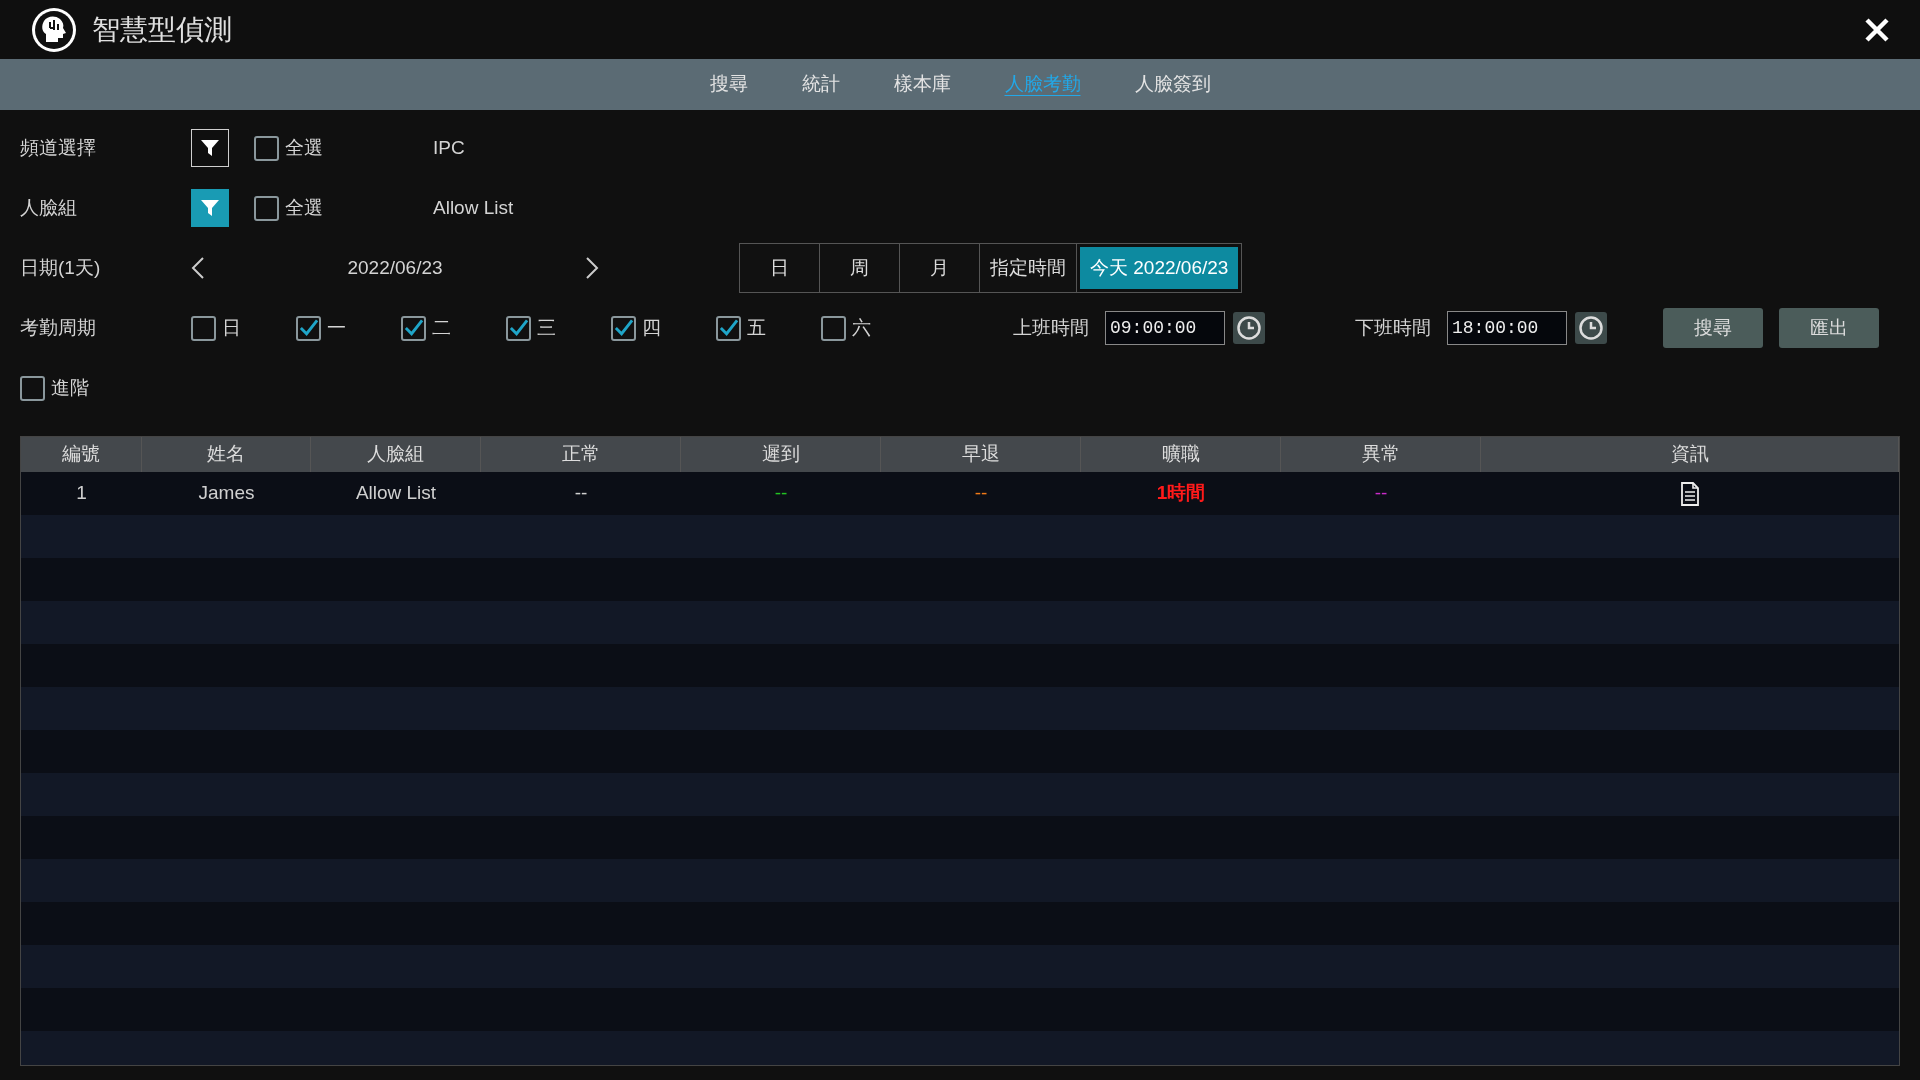 The image size is (1920, 1080). What do you see at coordinates (781, 454) in the screenshot?
I see `column-header: 遲到` at bounding box center [781, 454].